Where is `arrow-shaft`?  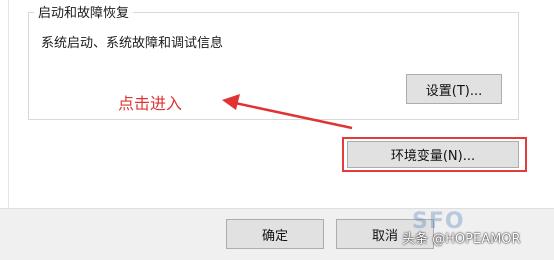 arrow-shaft is located at coordinates (293, 115).